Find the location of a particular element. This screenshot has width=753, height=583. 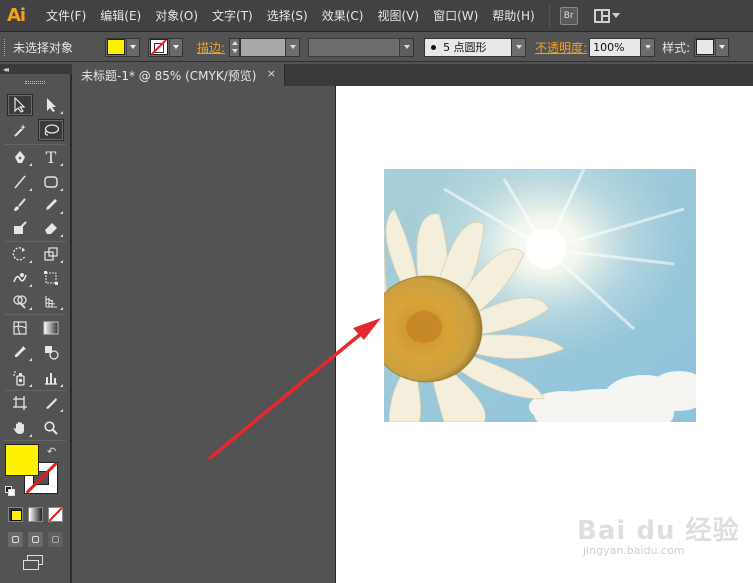

menu-view: 视图(V) is located at coordinates (398, 15).